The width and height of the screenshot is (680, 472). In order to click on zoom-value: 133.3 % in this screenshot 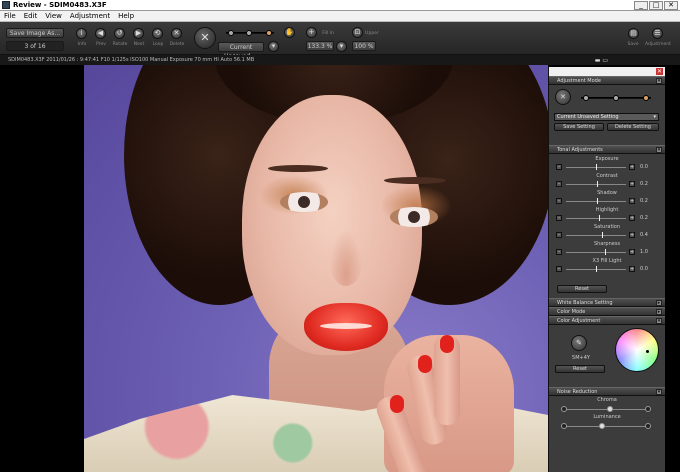, I will do `click(320, 46)`.